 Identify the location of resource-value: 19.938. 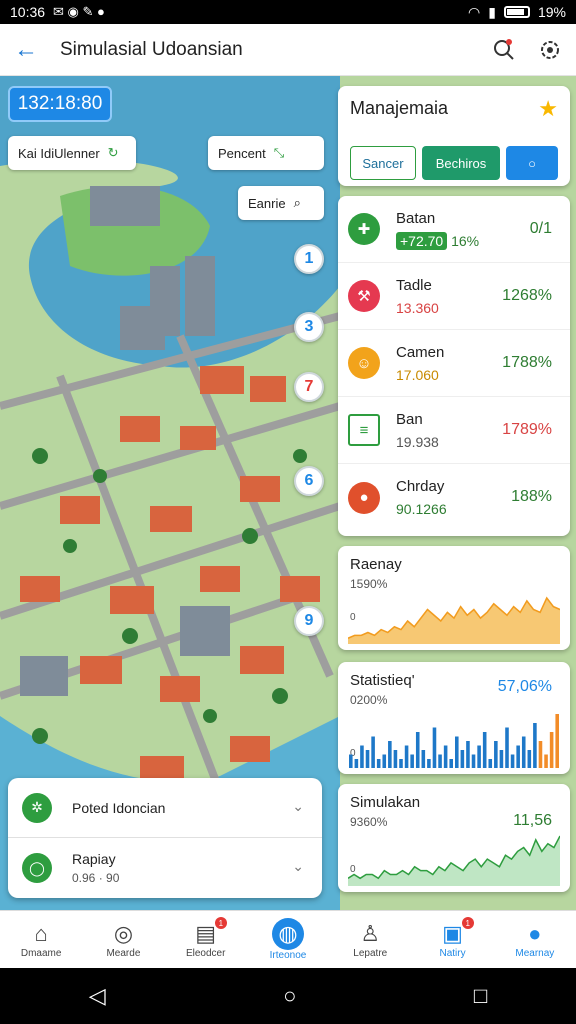
(417, 441).